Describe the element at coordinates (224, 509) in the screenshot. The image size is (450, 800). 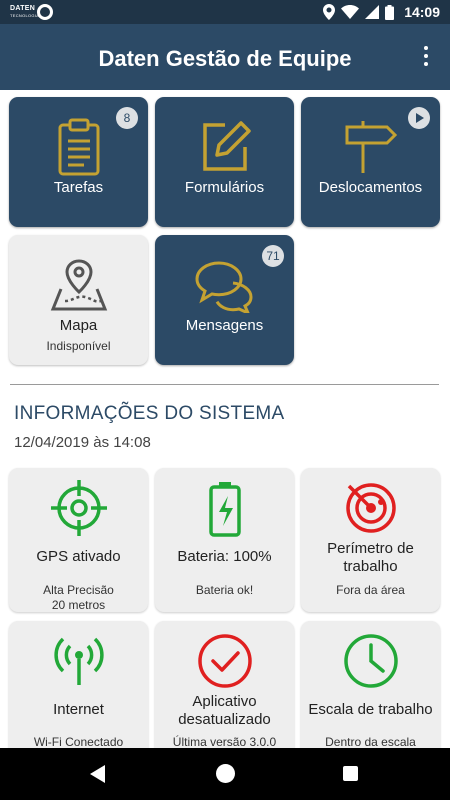
I see `battery-charging-icon` at that location.